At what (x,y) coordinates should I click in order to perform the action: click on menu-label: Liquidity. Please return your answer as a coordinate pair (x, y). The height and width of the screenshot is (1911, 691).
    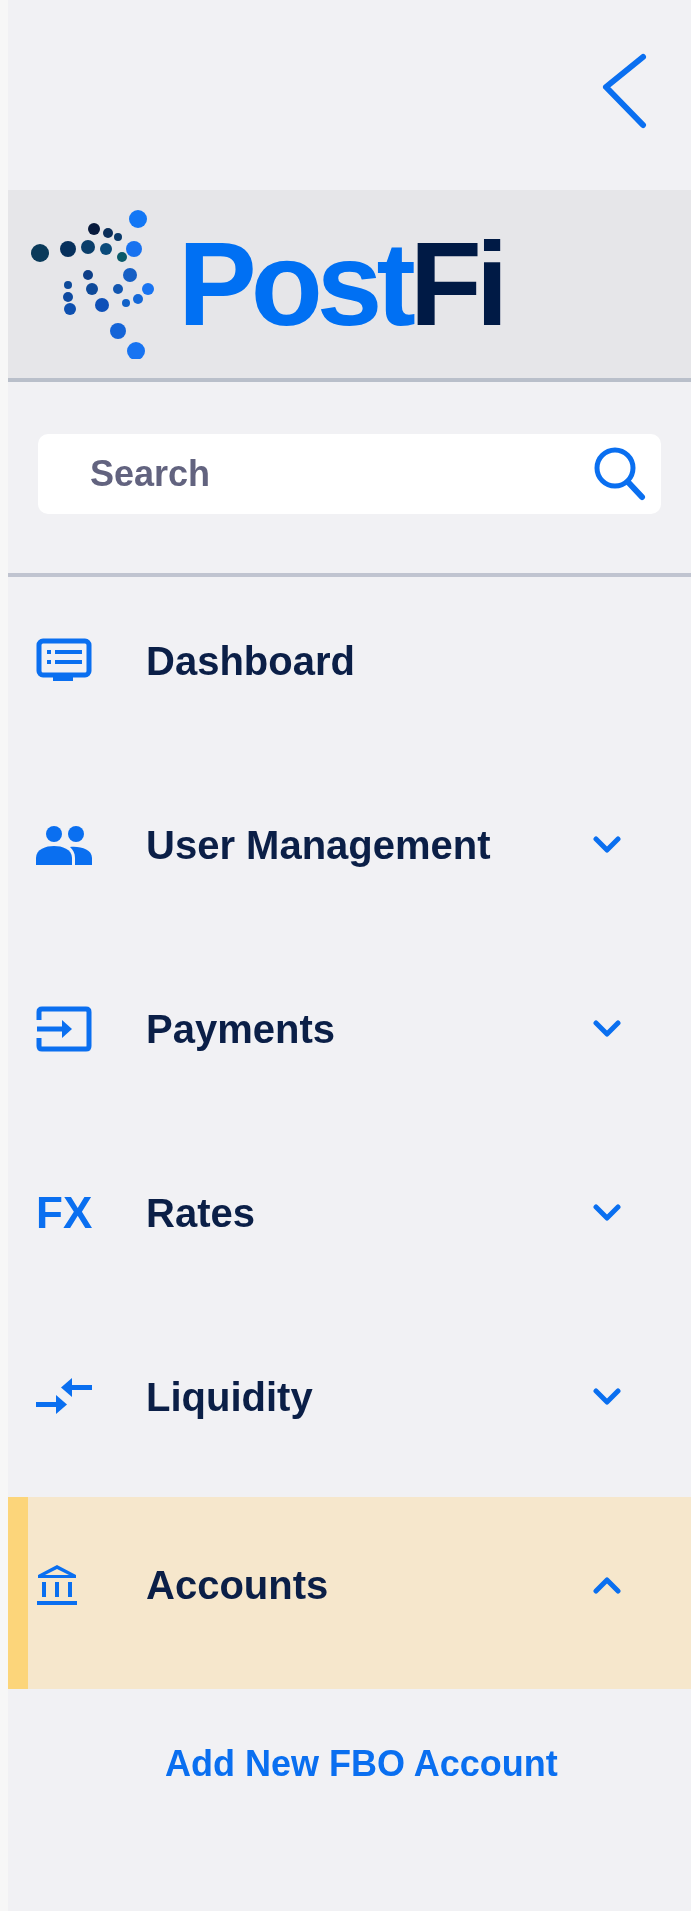
    Looking at the image, I should click on (230, 1397).